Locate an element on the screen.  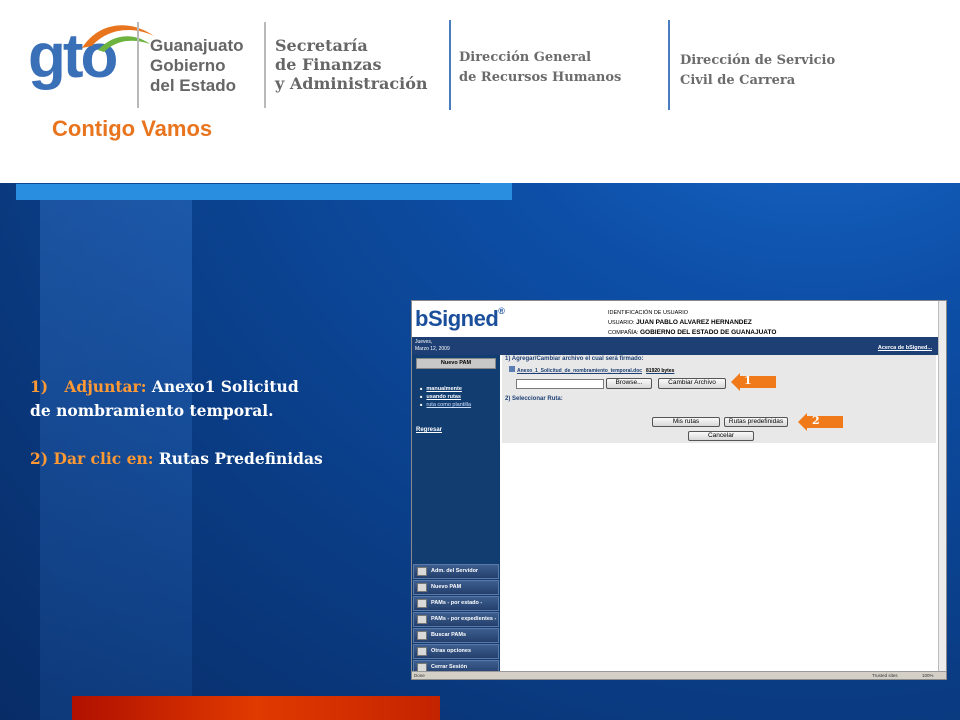
menu-label: PAMs - por expedientes - is located at coordinates (464, 619).